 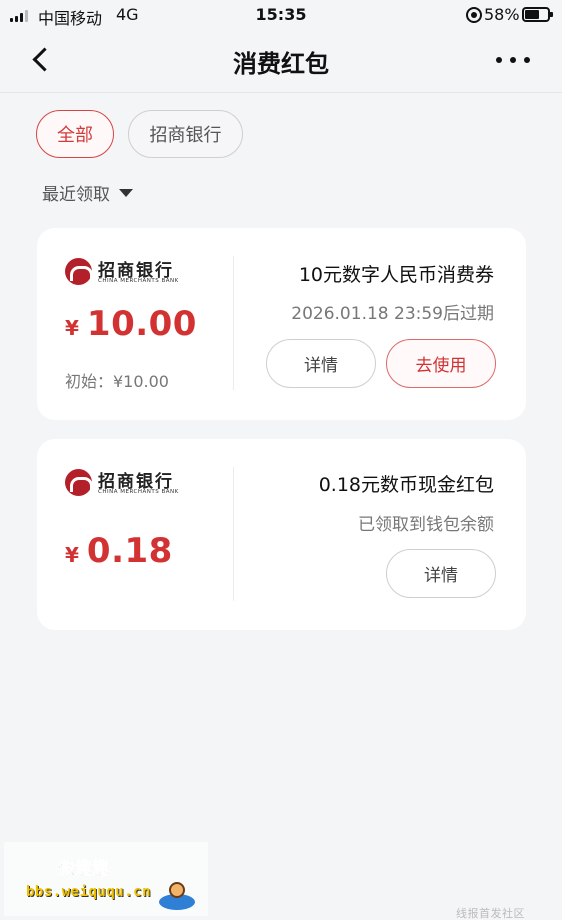 I want to click on mascot-icon, so click(x=177, y=897).